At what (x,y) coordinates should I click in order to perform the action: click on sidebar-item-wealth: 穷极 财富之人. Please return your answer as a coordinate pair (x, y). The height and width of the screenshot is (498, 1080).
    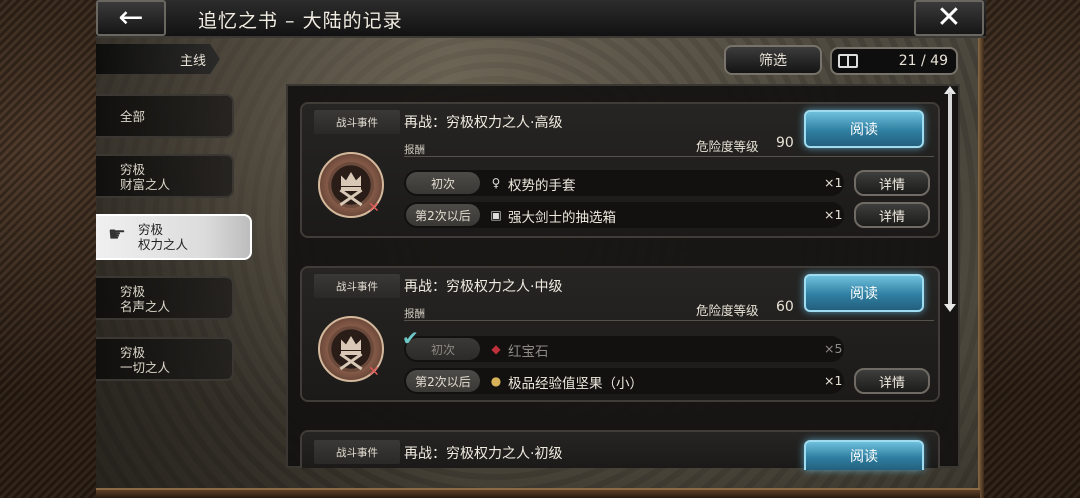
    Looking at the image, I should click on (165, 176).